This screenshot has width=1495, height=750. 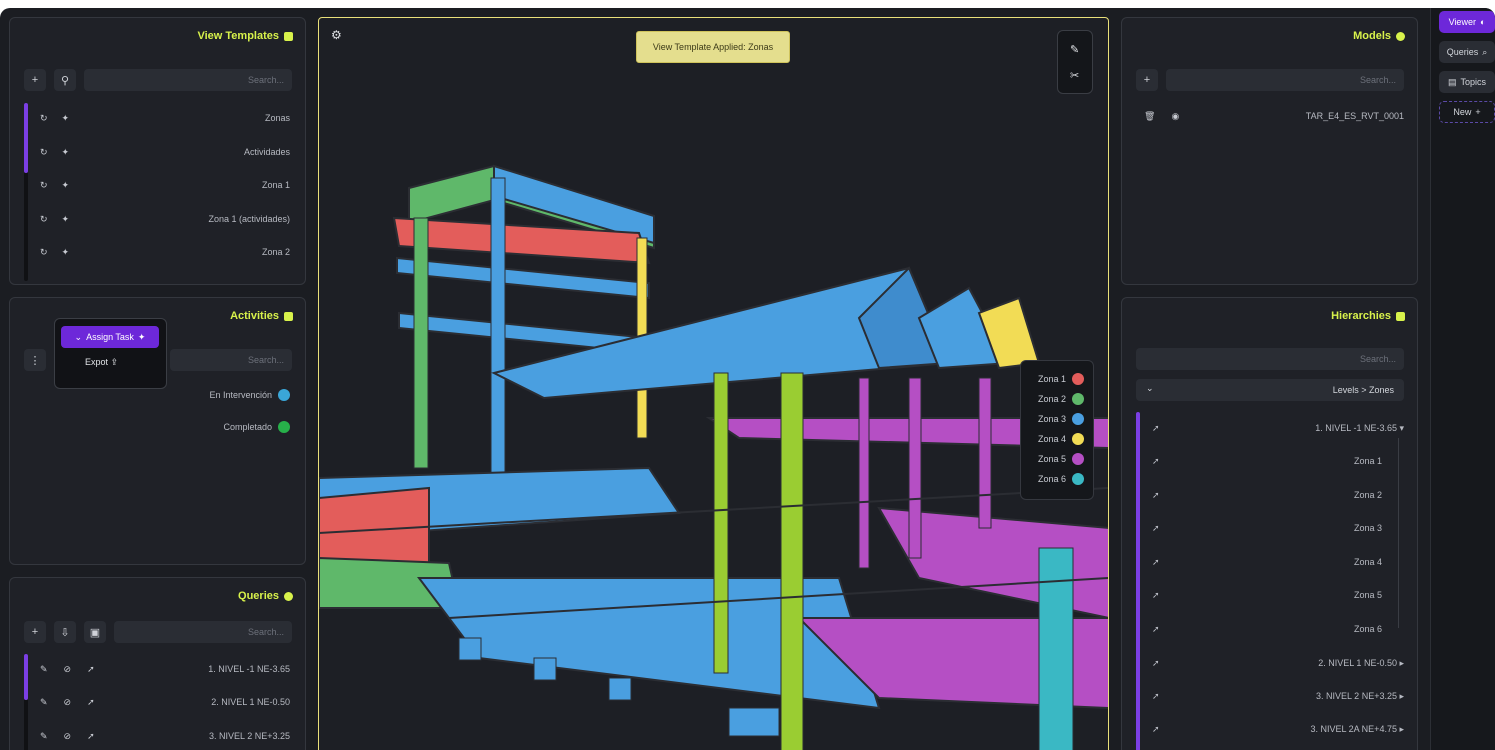 What do you see at coordinates (261, 316) in the screenshot?
I see `activities-title: Activities` at bounding box center [261, 316].